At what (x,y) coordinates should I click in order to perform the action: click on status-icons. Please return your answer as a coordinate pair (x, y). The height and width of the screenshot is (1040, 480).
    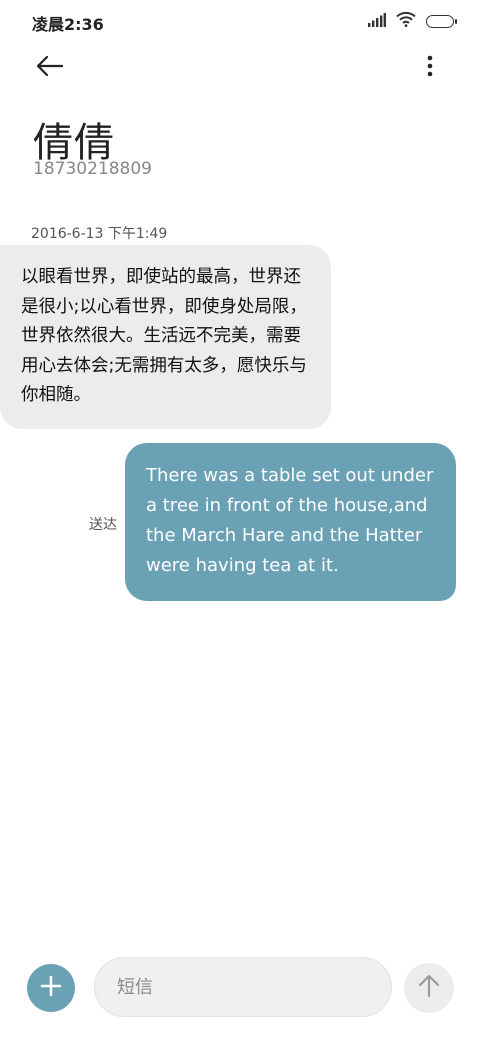
    Looking at the image, I should click on (412, 21).